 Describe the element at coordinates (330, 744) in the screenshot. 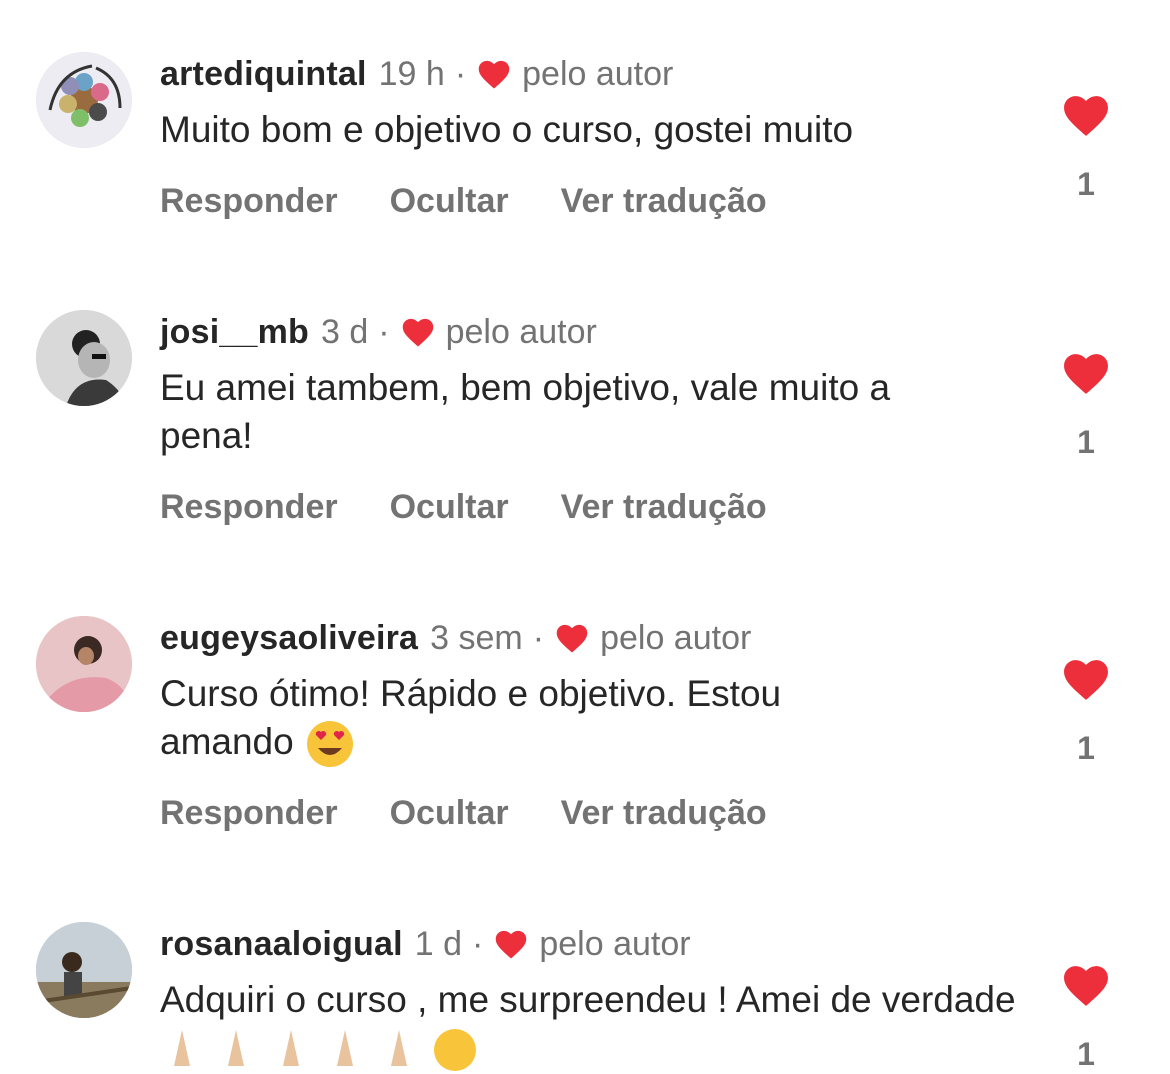

I see `heart-eyes-emoji-icon` at that location.